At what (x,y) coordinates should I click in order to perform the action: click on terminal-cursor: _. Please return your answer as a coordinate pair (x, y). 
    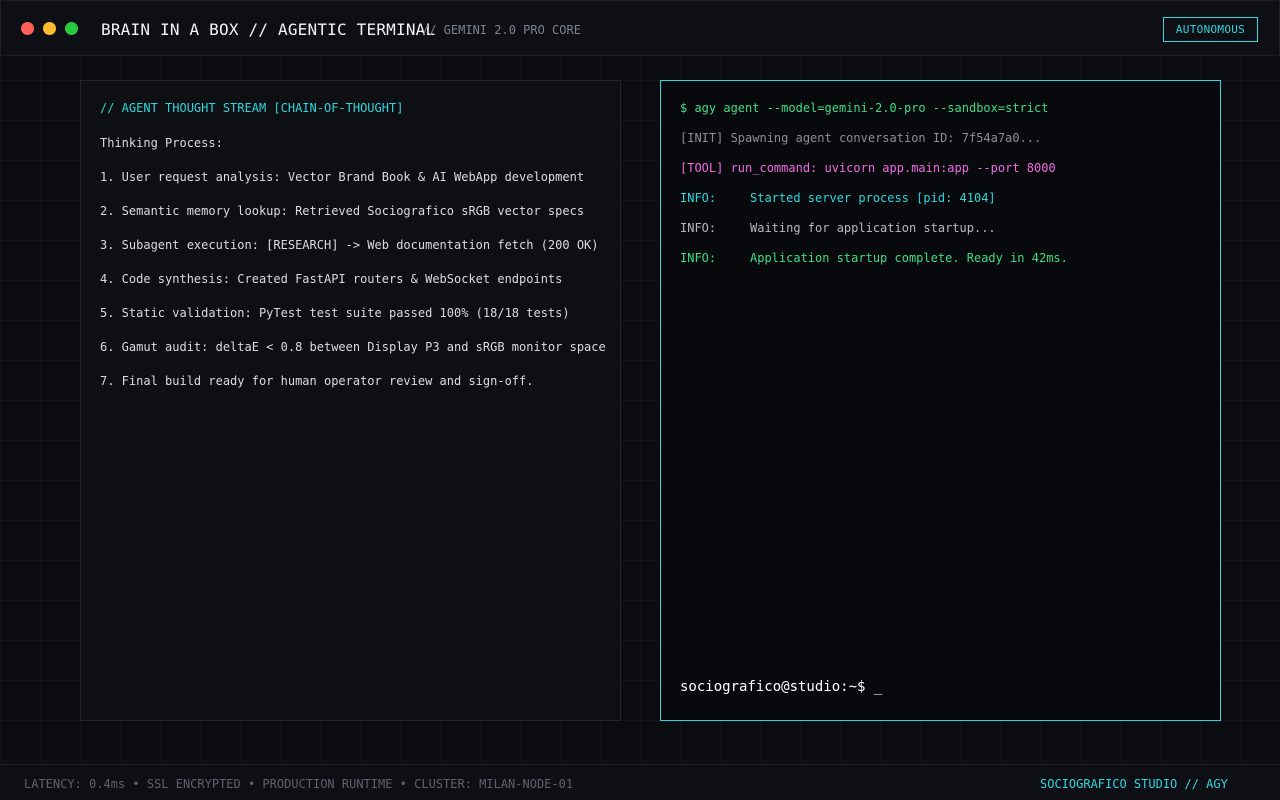
    Looking at the image, I should click on (878, 687).